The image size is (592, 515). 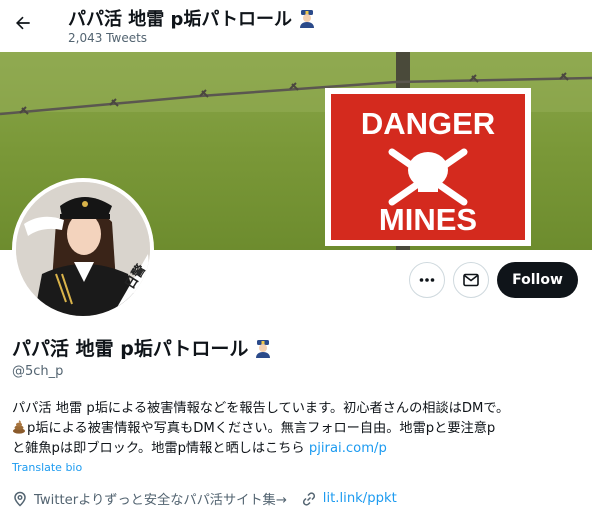 I want to click on envelope-icon, so click(x=471, y=280).